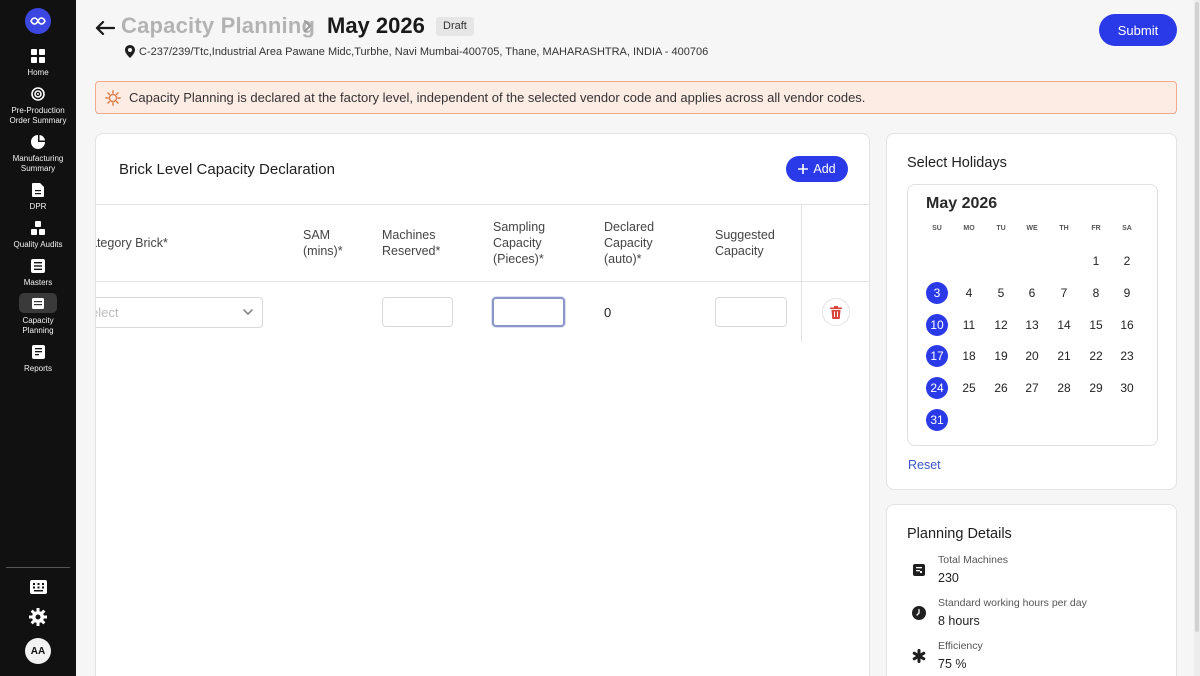  What do you see at coordinates (969, 293) in the screenshot?
I see `calendar-day: 4` at bounding box center [969, 293].